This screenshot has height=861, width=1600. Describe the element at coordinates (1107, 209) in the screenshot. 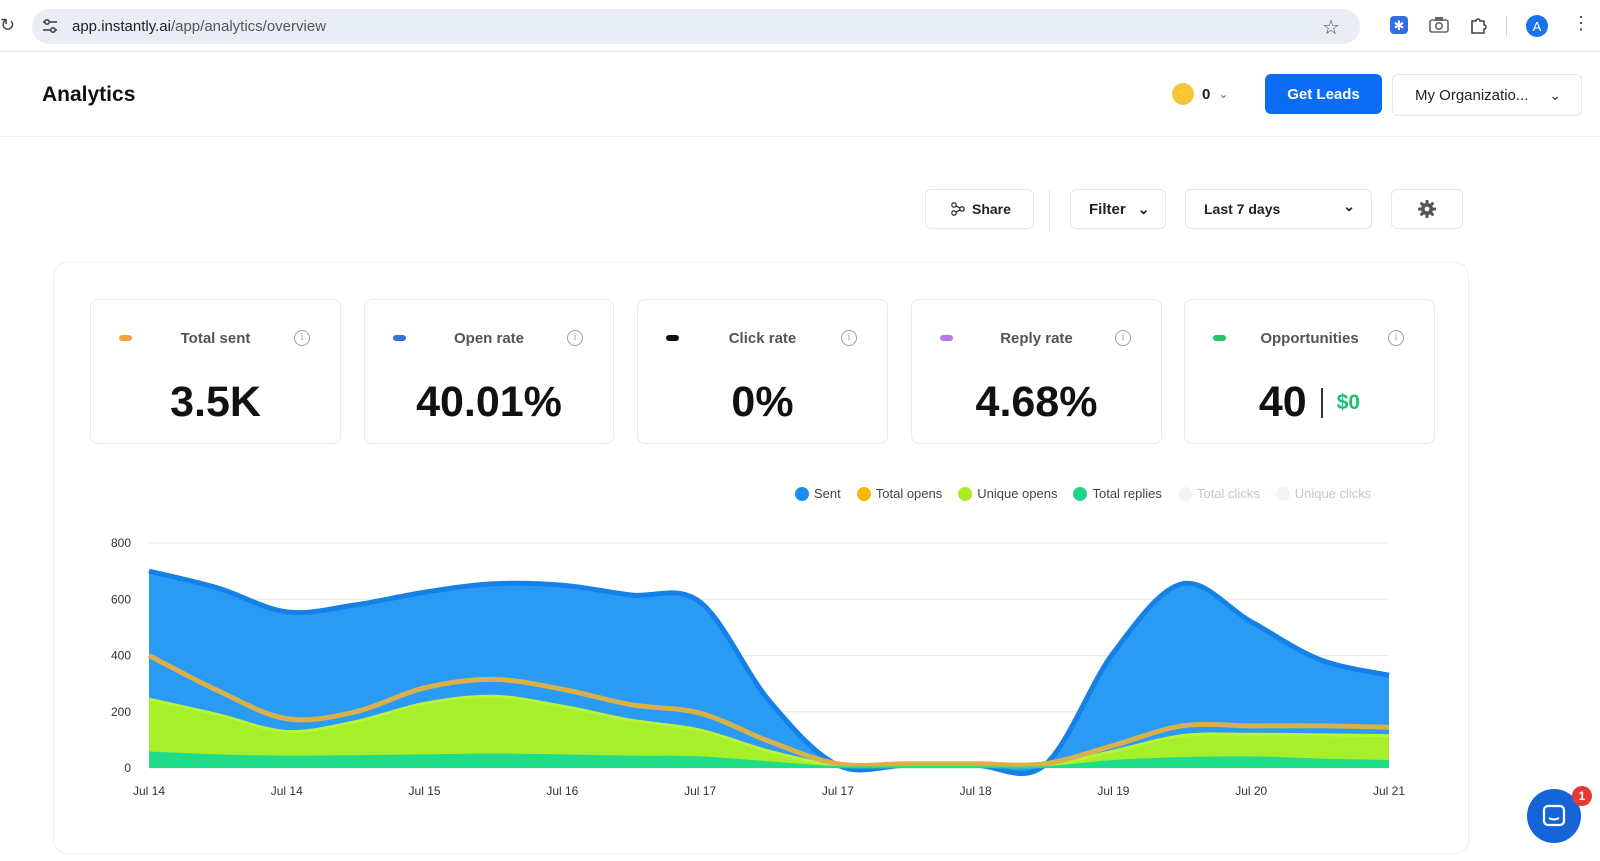

I see `filter-label: Filter` at that location.